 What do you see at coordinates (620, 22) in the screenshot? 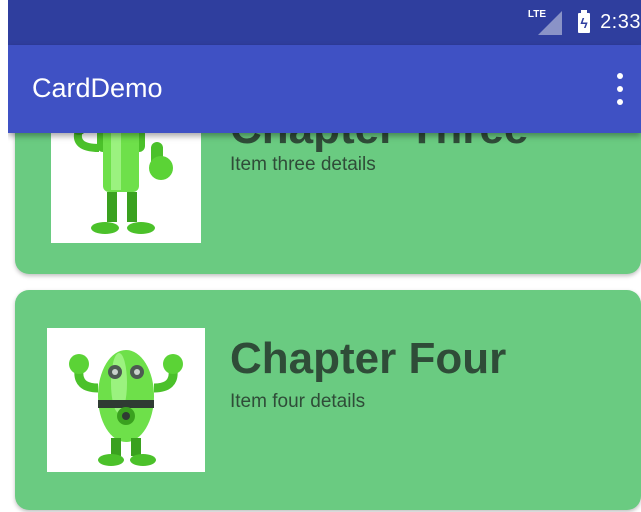
I see `status-clock: 2:33` at bounding box center [620, 22].